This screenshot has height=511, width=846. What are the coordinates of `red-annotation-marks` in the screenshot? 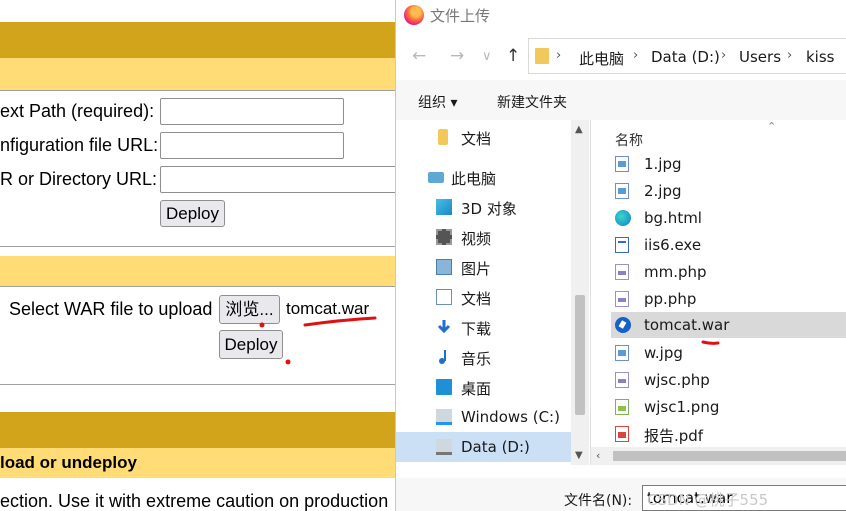 It's located at (318, 340).